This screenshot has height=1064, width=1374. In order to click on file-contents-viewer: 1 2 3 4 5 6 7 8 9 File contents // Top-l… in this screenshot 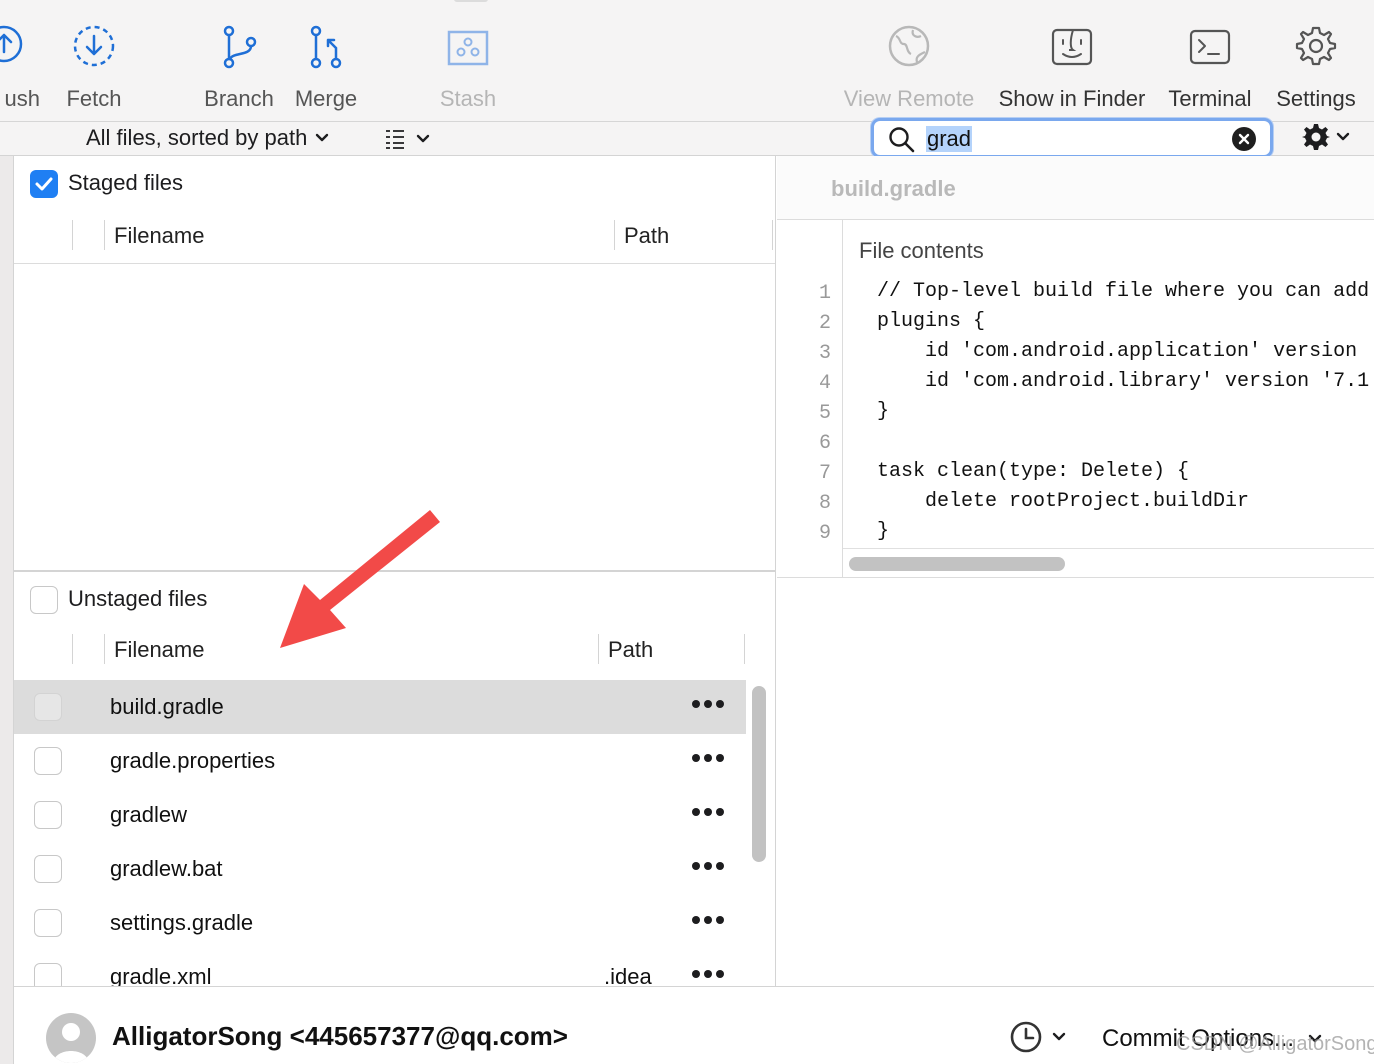, I will do `click(1075, 399)`.